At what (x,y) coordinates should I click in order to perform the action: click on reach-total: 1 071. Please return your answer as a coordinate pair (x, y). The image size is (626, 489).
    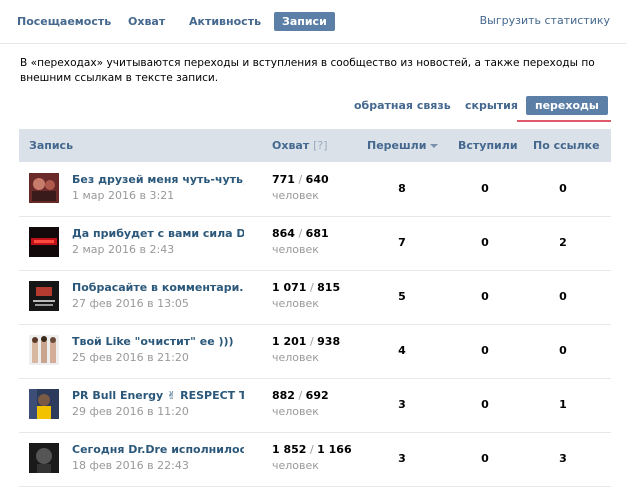
    Looking at the image, I should click on (289, 287).